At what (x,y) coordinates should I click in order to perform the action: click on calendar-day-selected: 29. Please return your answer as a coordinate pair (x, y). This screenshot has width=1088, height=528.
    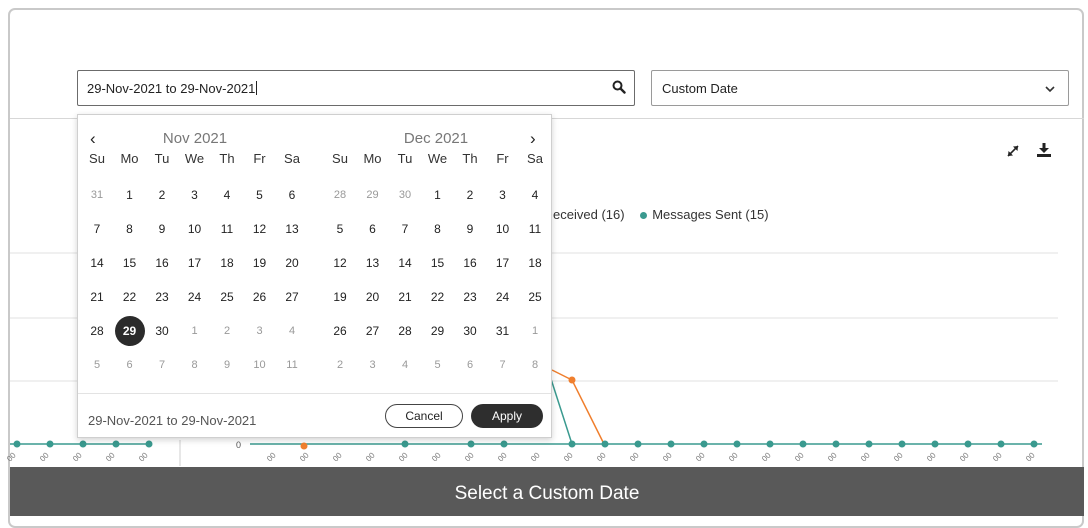
    Looking at the image, I should click on (129, 331).